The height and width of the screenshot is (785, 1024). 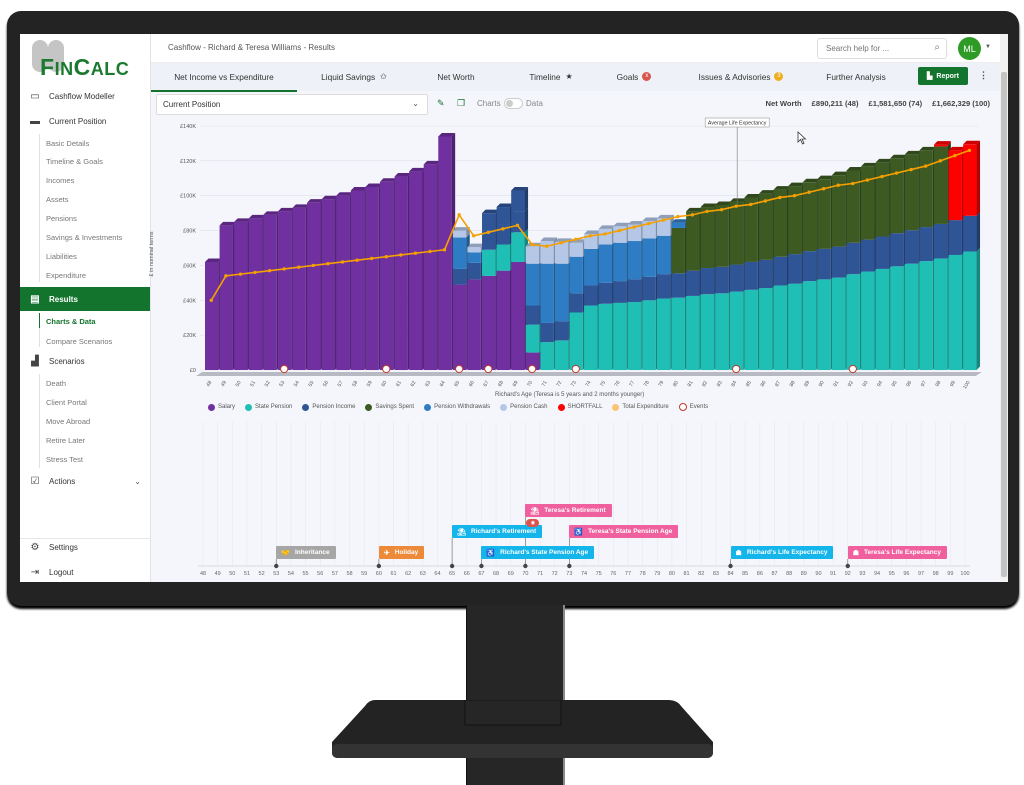 What do you see at coordinates (555, 574) in the screenshot?
I see `timeline-age-label: 72` at bounding box center [555, 574].